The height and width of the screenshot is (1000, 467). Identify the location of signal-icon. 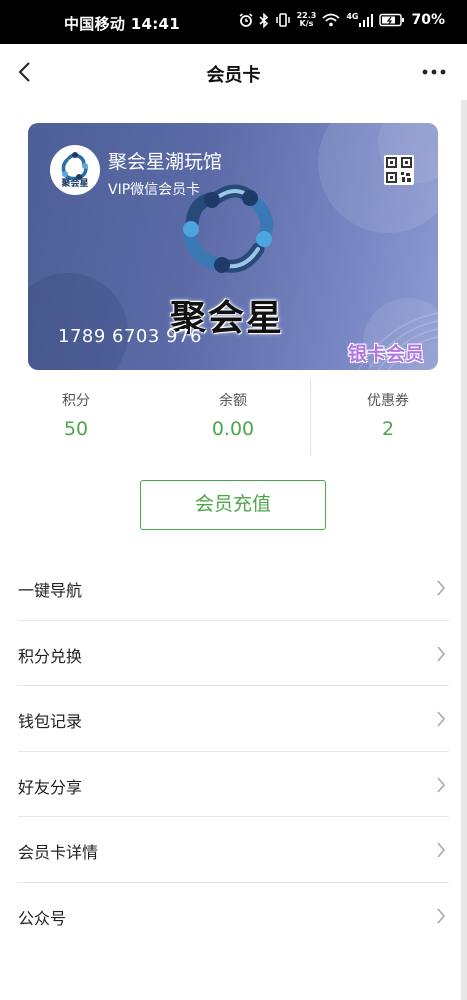
(366, 20).